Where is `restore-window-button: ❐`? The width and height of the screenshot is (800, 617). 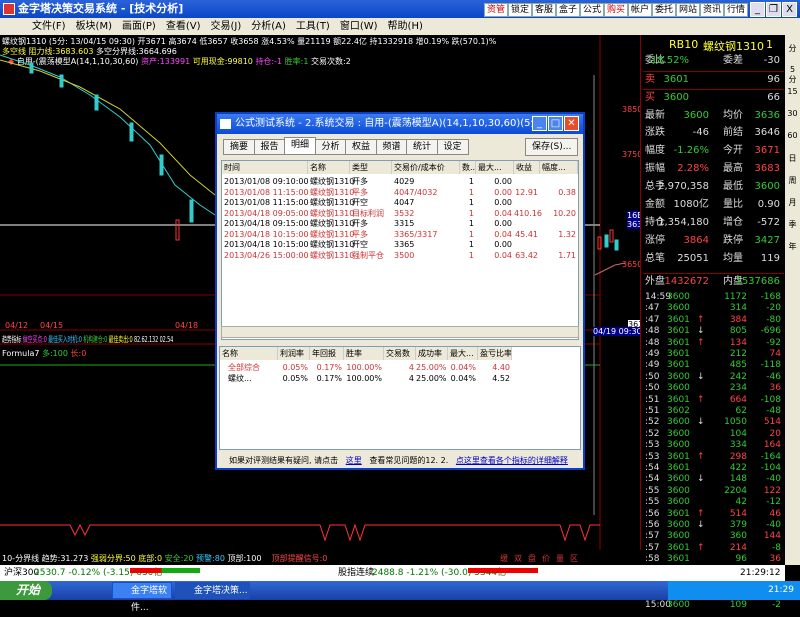 restore-window-button: ❐ is located at coordinates (773, 9).